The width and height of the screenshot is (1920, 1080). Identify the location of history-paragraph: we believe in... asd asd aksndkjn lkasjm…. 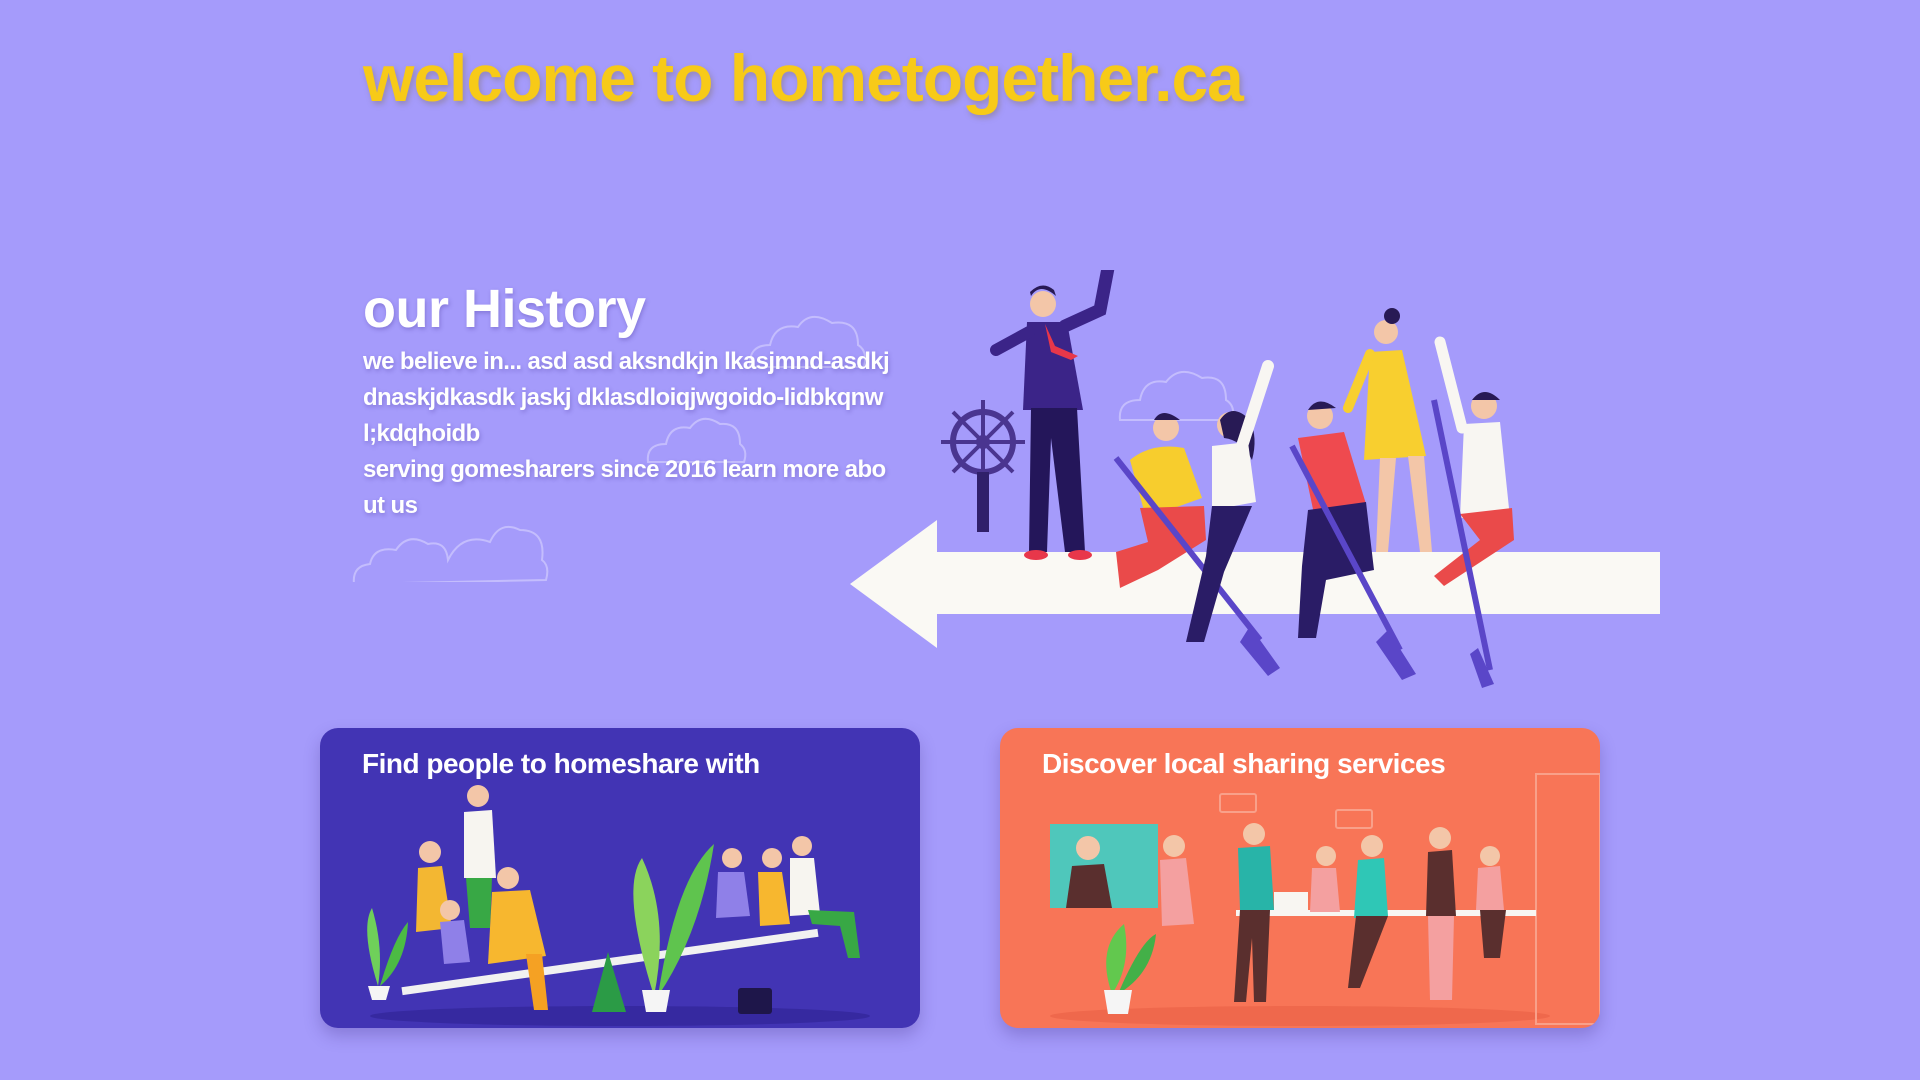
(626, 397).